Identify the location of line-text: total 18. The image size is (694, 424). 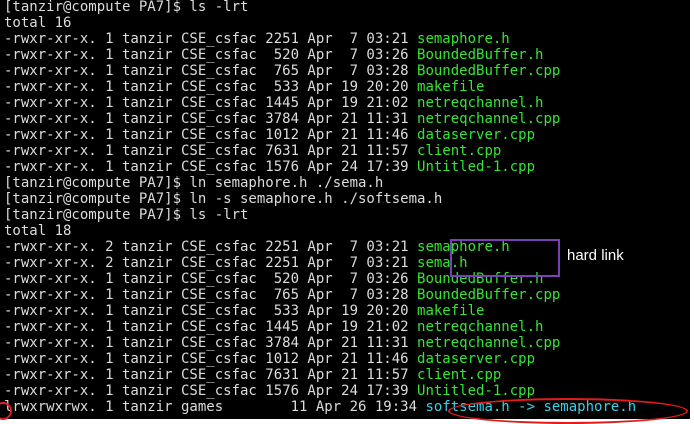
(38, 231).